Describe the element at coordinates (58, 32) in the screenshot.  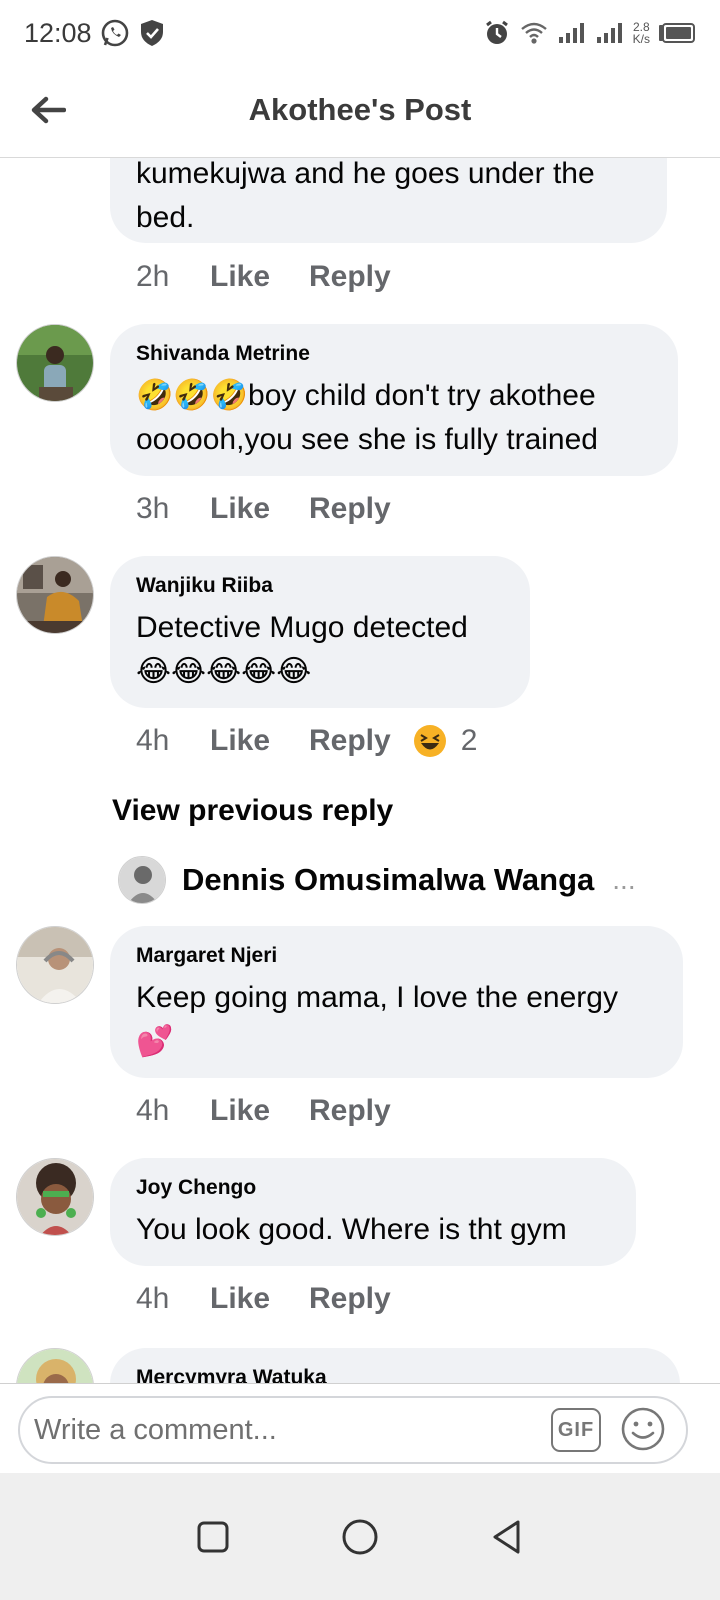
I see `status-time: 12:08` at that location.